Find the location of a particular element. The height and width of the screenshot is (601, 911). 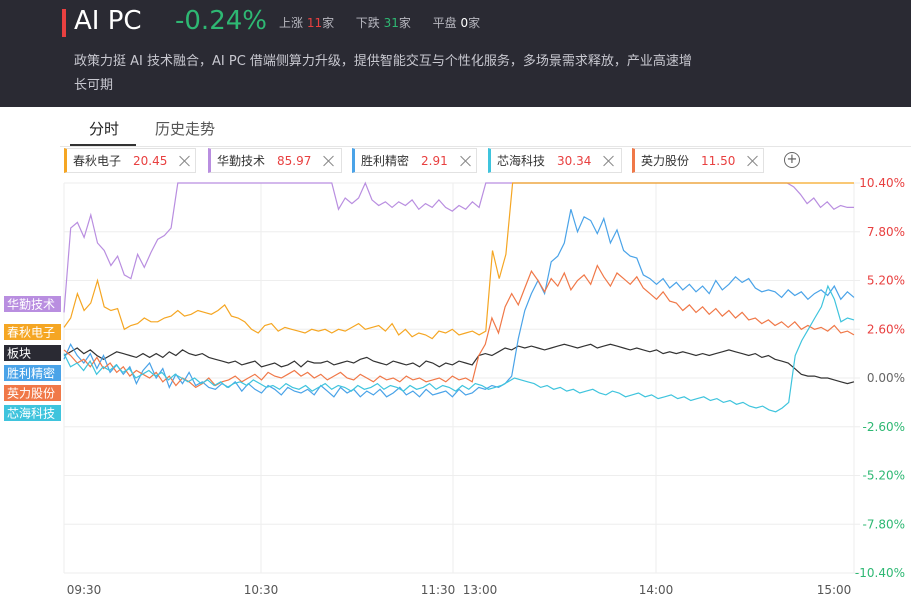

y-tick-label: 5.20% is located at coordinates (886, 281).